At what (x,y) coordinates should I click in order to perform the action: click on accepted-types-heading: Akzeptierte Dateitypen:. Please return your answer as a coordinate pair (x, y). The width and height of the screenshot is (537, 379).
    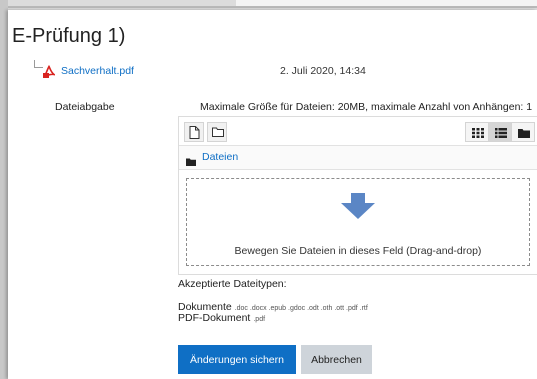
    Looking at the image, I should click on (232, 284).